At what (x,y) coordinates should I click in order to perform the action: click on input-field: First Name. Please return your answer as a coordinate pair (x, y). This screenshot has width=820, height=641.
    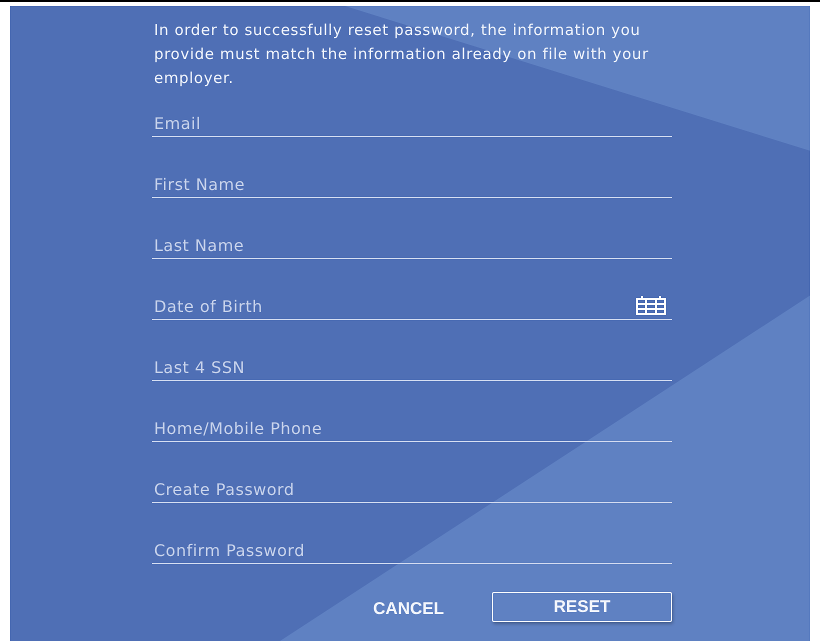
    Looking at the image, I should click on (412, 179).